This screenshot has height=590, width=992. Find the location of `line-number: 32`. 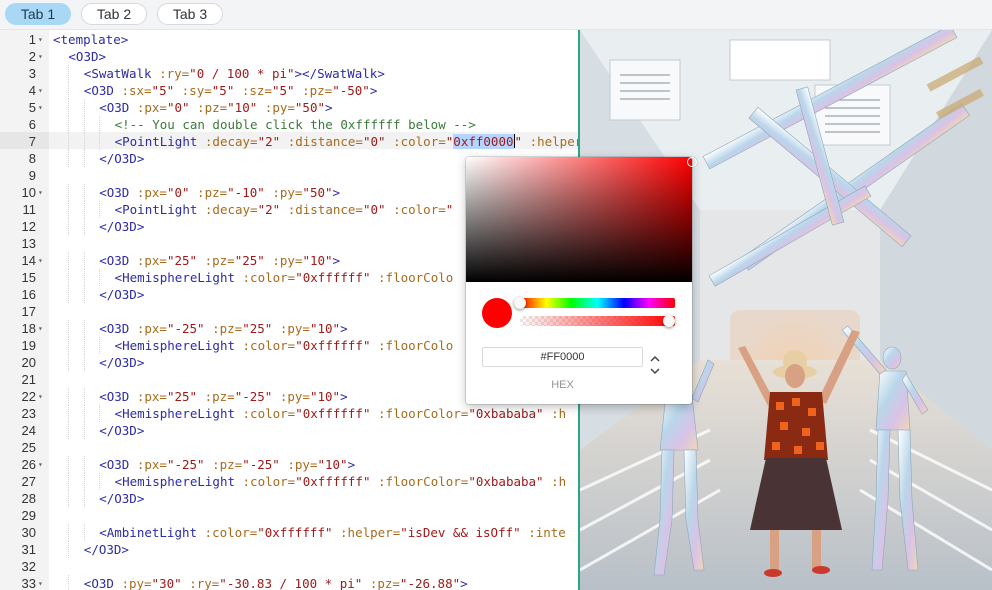

line-number: 32 is located at coordinates (28, 566).